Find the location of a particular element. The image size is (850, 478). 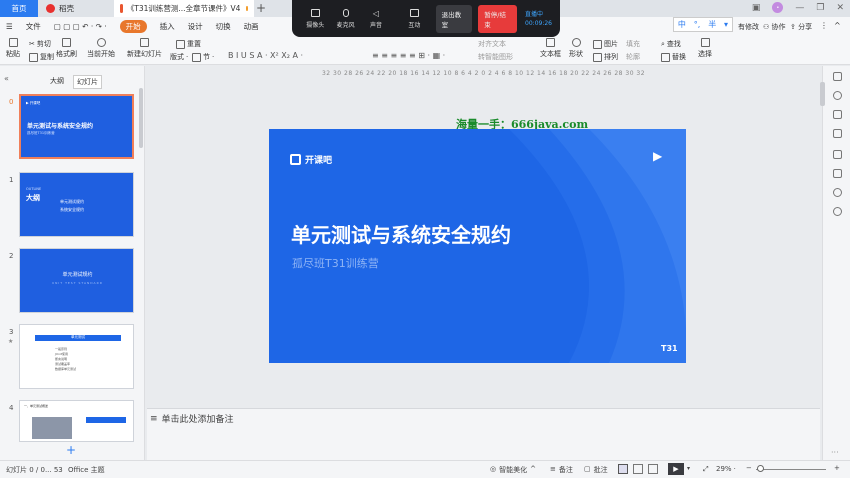

slide-title: 单元测试与系统安全规约 is located at coordinates (401, 233).